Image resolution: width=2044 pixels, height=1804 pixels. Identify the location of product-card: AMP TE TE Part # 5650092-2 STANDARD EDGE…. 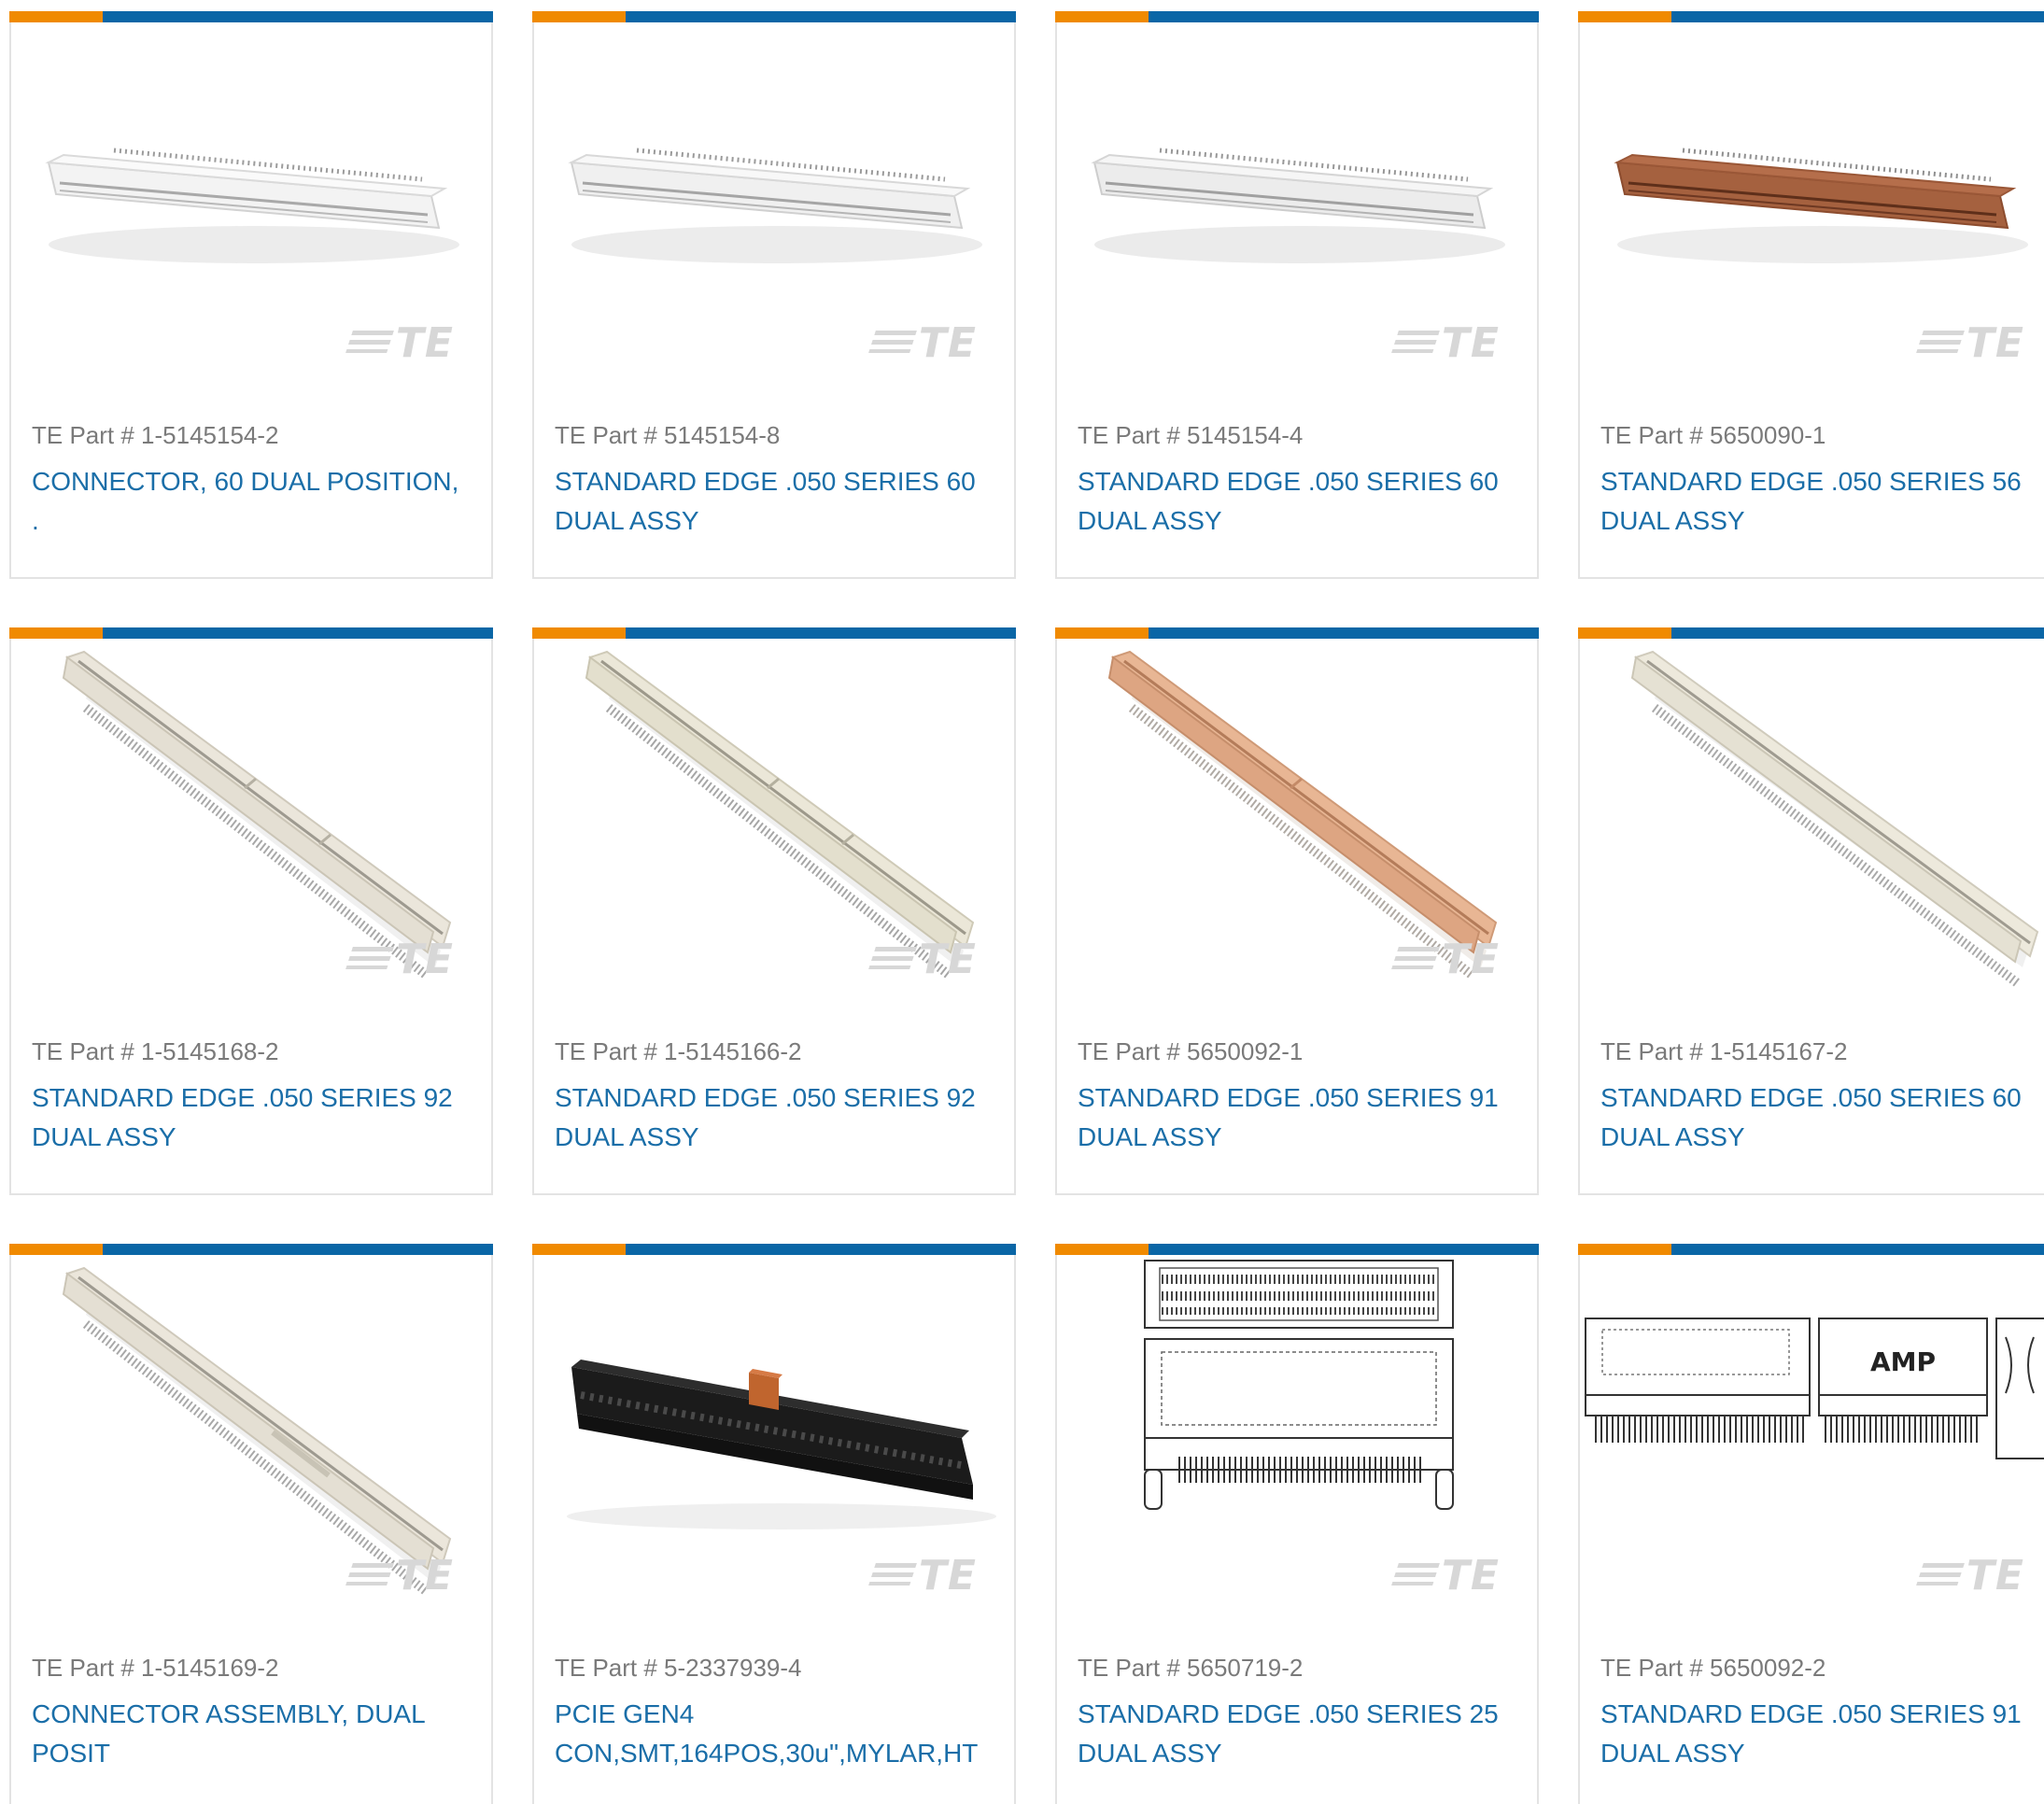
(1811, 1524).